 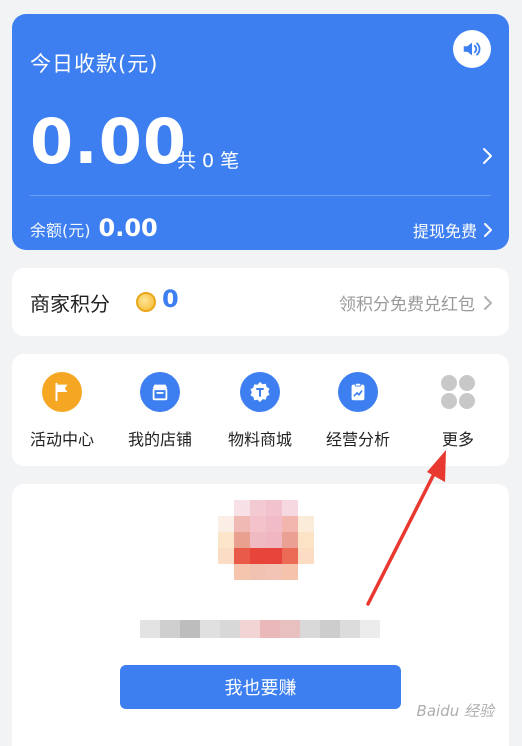 I want to click on menu-item-activity-center: 活动中心, so click(x=62, y=411).